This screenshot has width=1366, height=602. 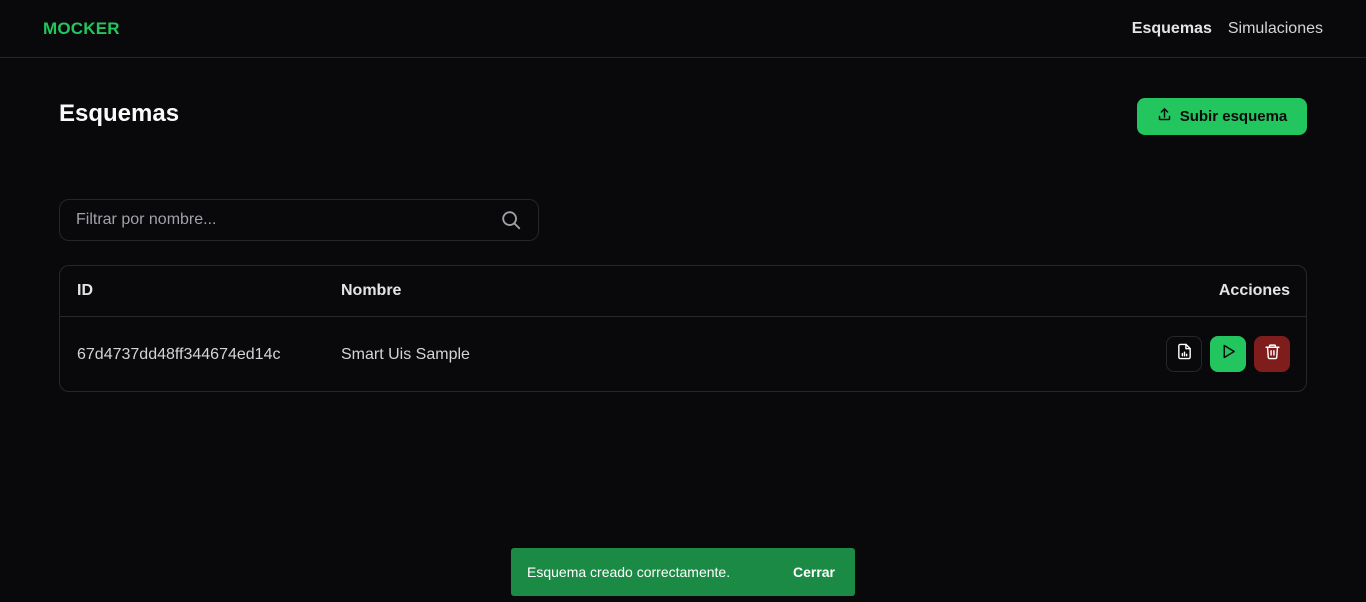 I want to click on column-header-id: ID, so click(x=85, y=290).